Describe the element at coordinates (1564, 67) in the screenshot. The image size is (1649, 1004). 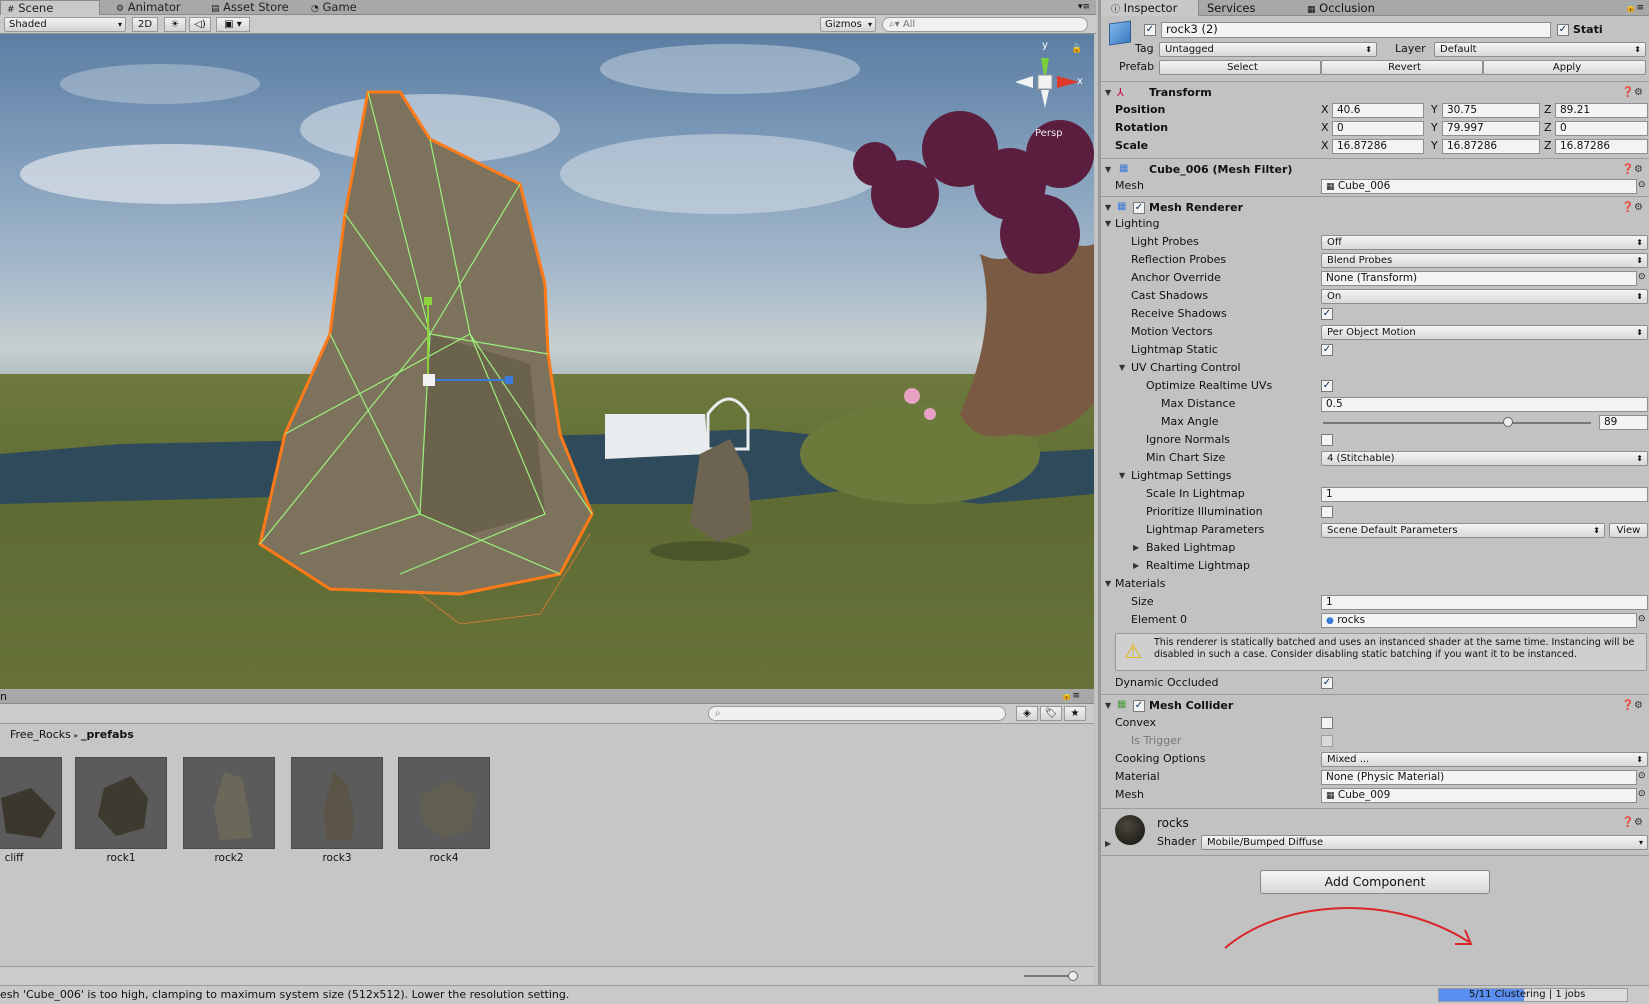
I see `prefab-apply-button: Apply` at that location.